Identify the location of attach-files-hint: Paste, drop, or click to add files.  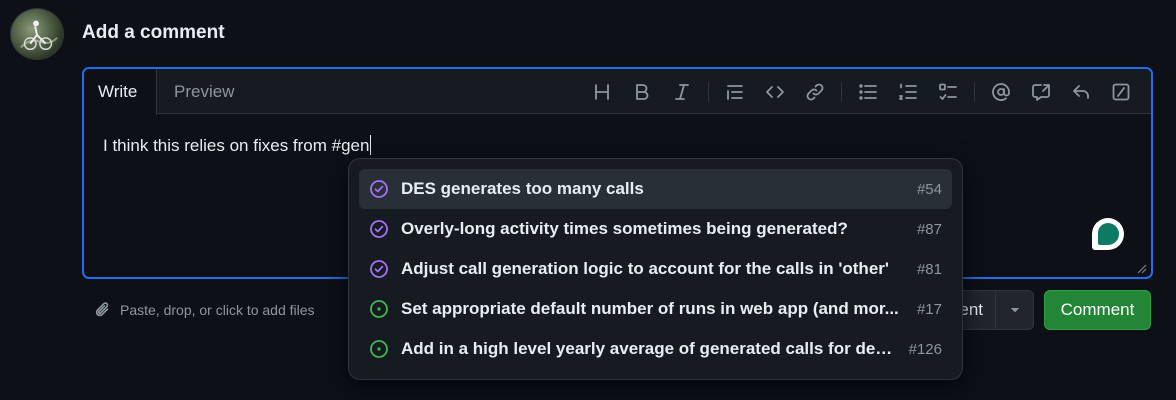
(204, 310).